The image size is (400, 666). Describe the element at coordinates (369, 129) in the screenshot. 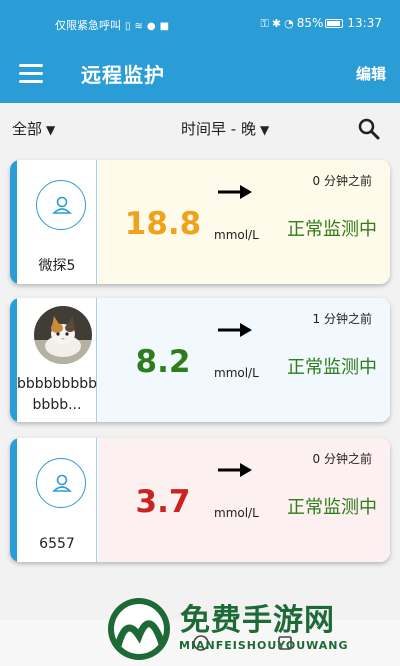

I see `search-icon` at that location.